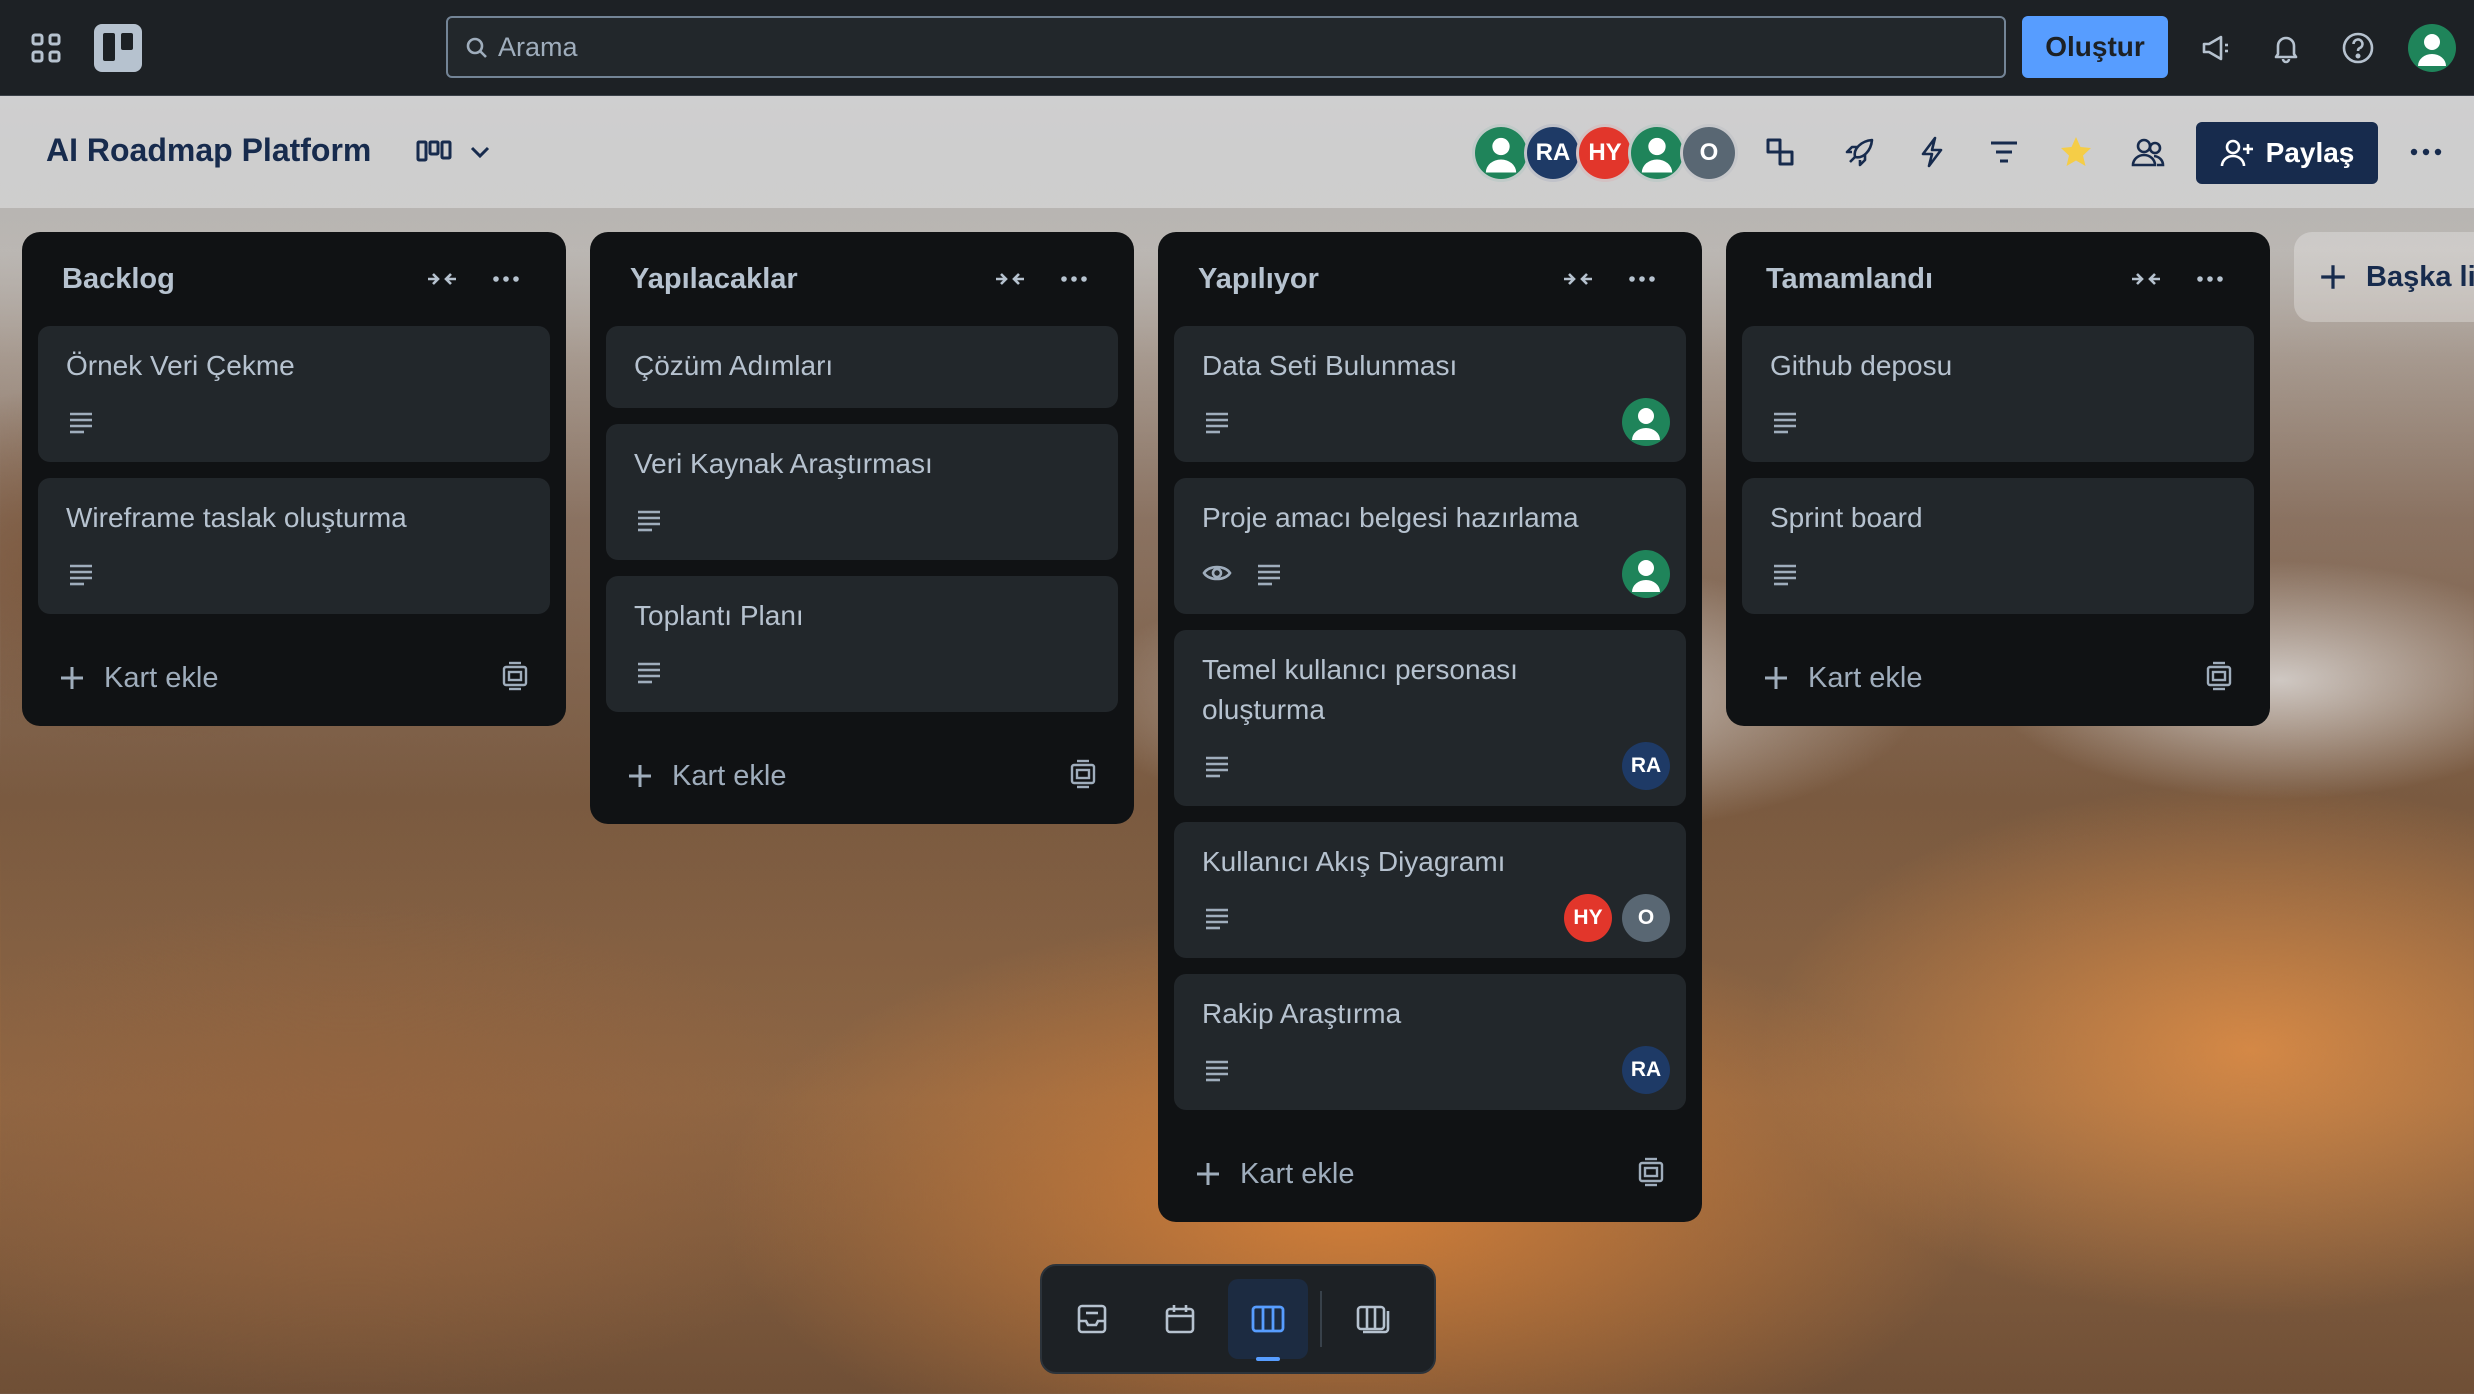 Image resolution: width=2474 pixels, height=1394 pixels. Describe the element at coordinates (208, 150) in the screenshot. I see `board-title: AI Roadmap Platform` at that location.